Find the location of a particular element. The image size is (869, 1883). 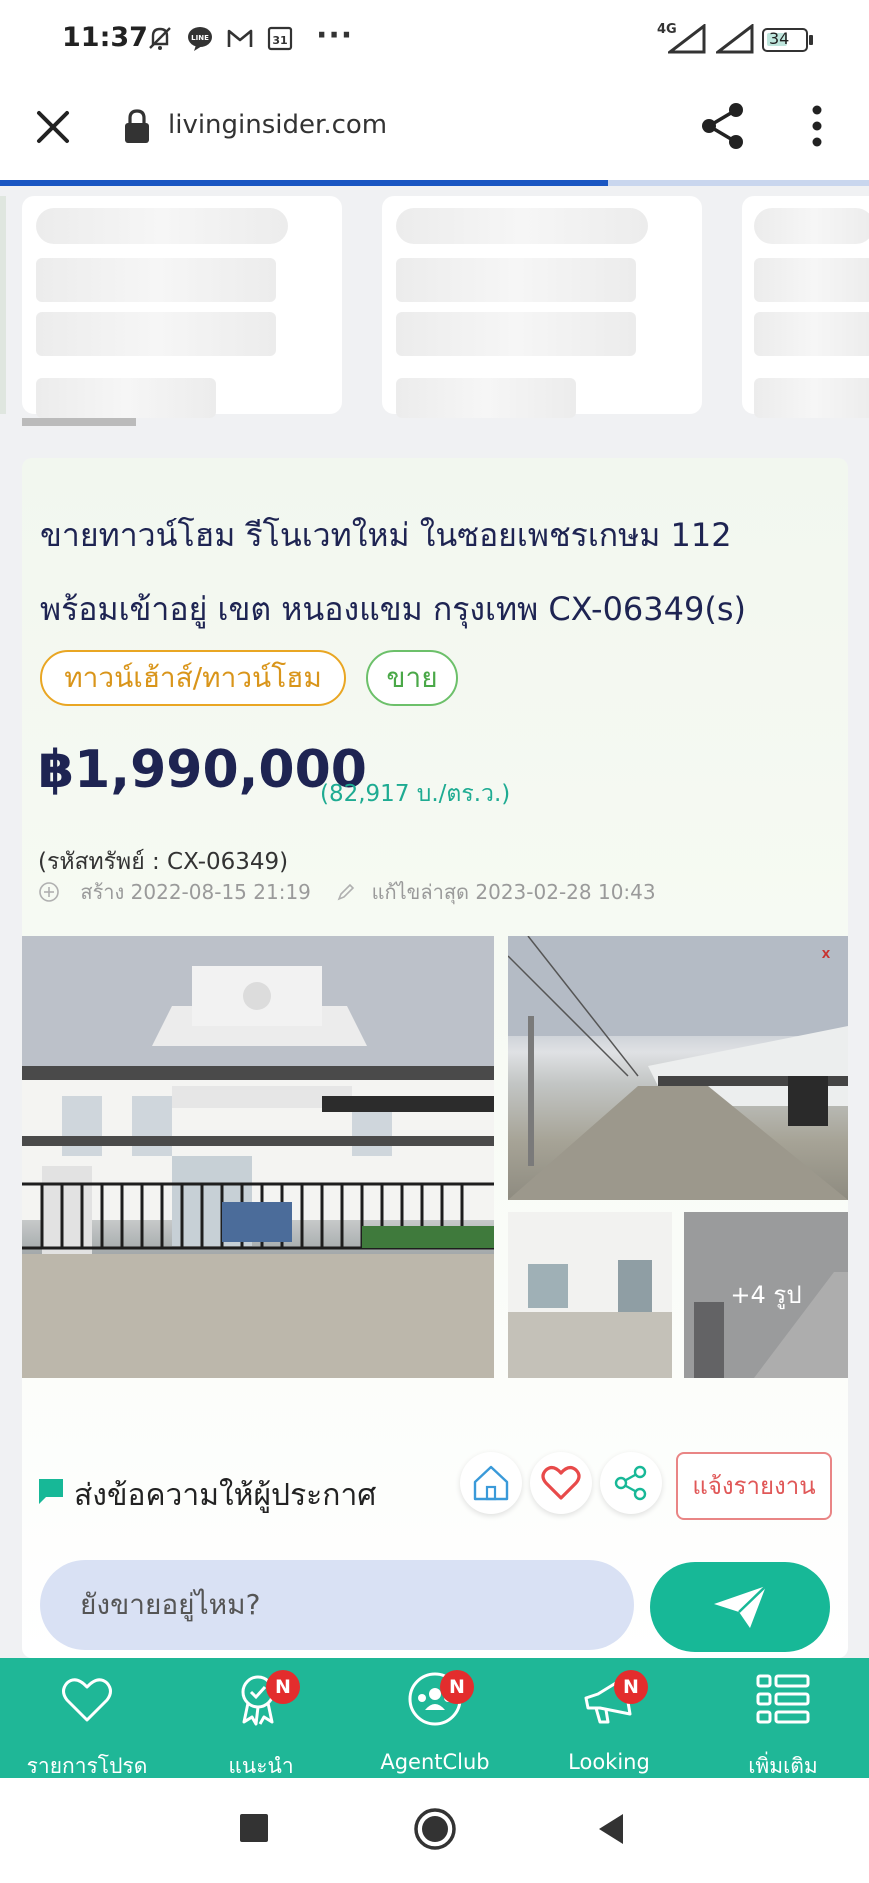

bottom-navigation: รายการโปรด N แนะนำ N AgentClub N Looking is located at coordinates (434, 1718).